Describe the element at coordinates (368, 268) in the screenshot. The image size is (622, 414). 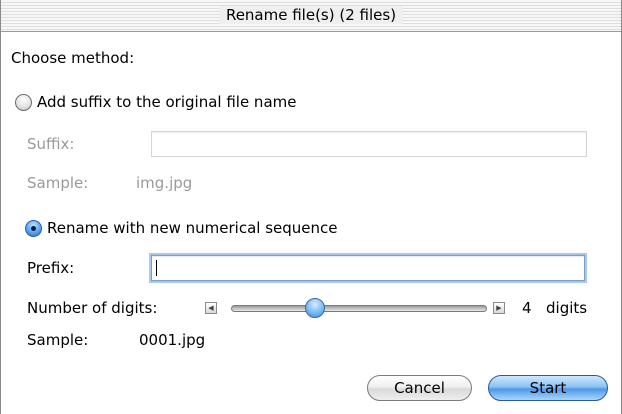
I see `prefix-input` at that location.